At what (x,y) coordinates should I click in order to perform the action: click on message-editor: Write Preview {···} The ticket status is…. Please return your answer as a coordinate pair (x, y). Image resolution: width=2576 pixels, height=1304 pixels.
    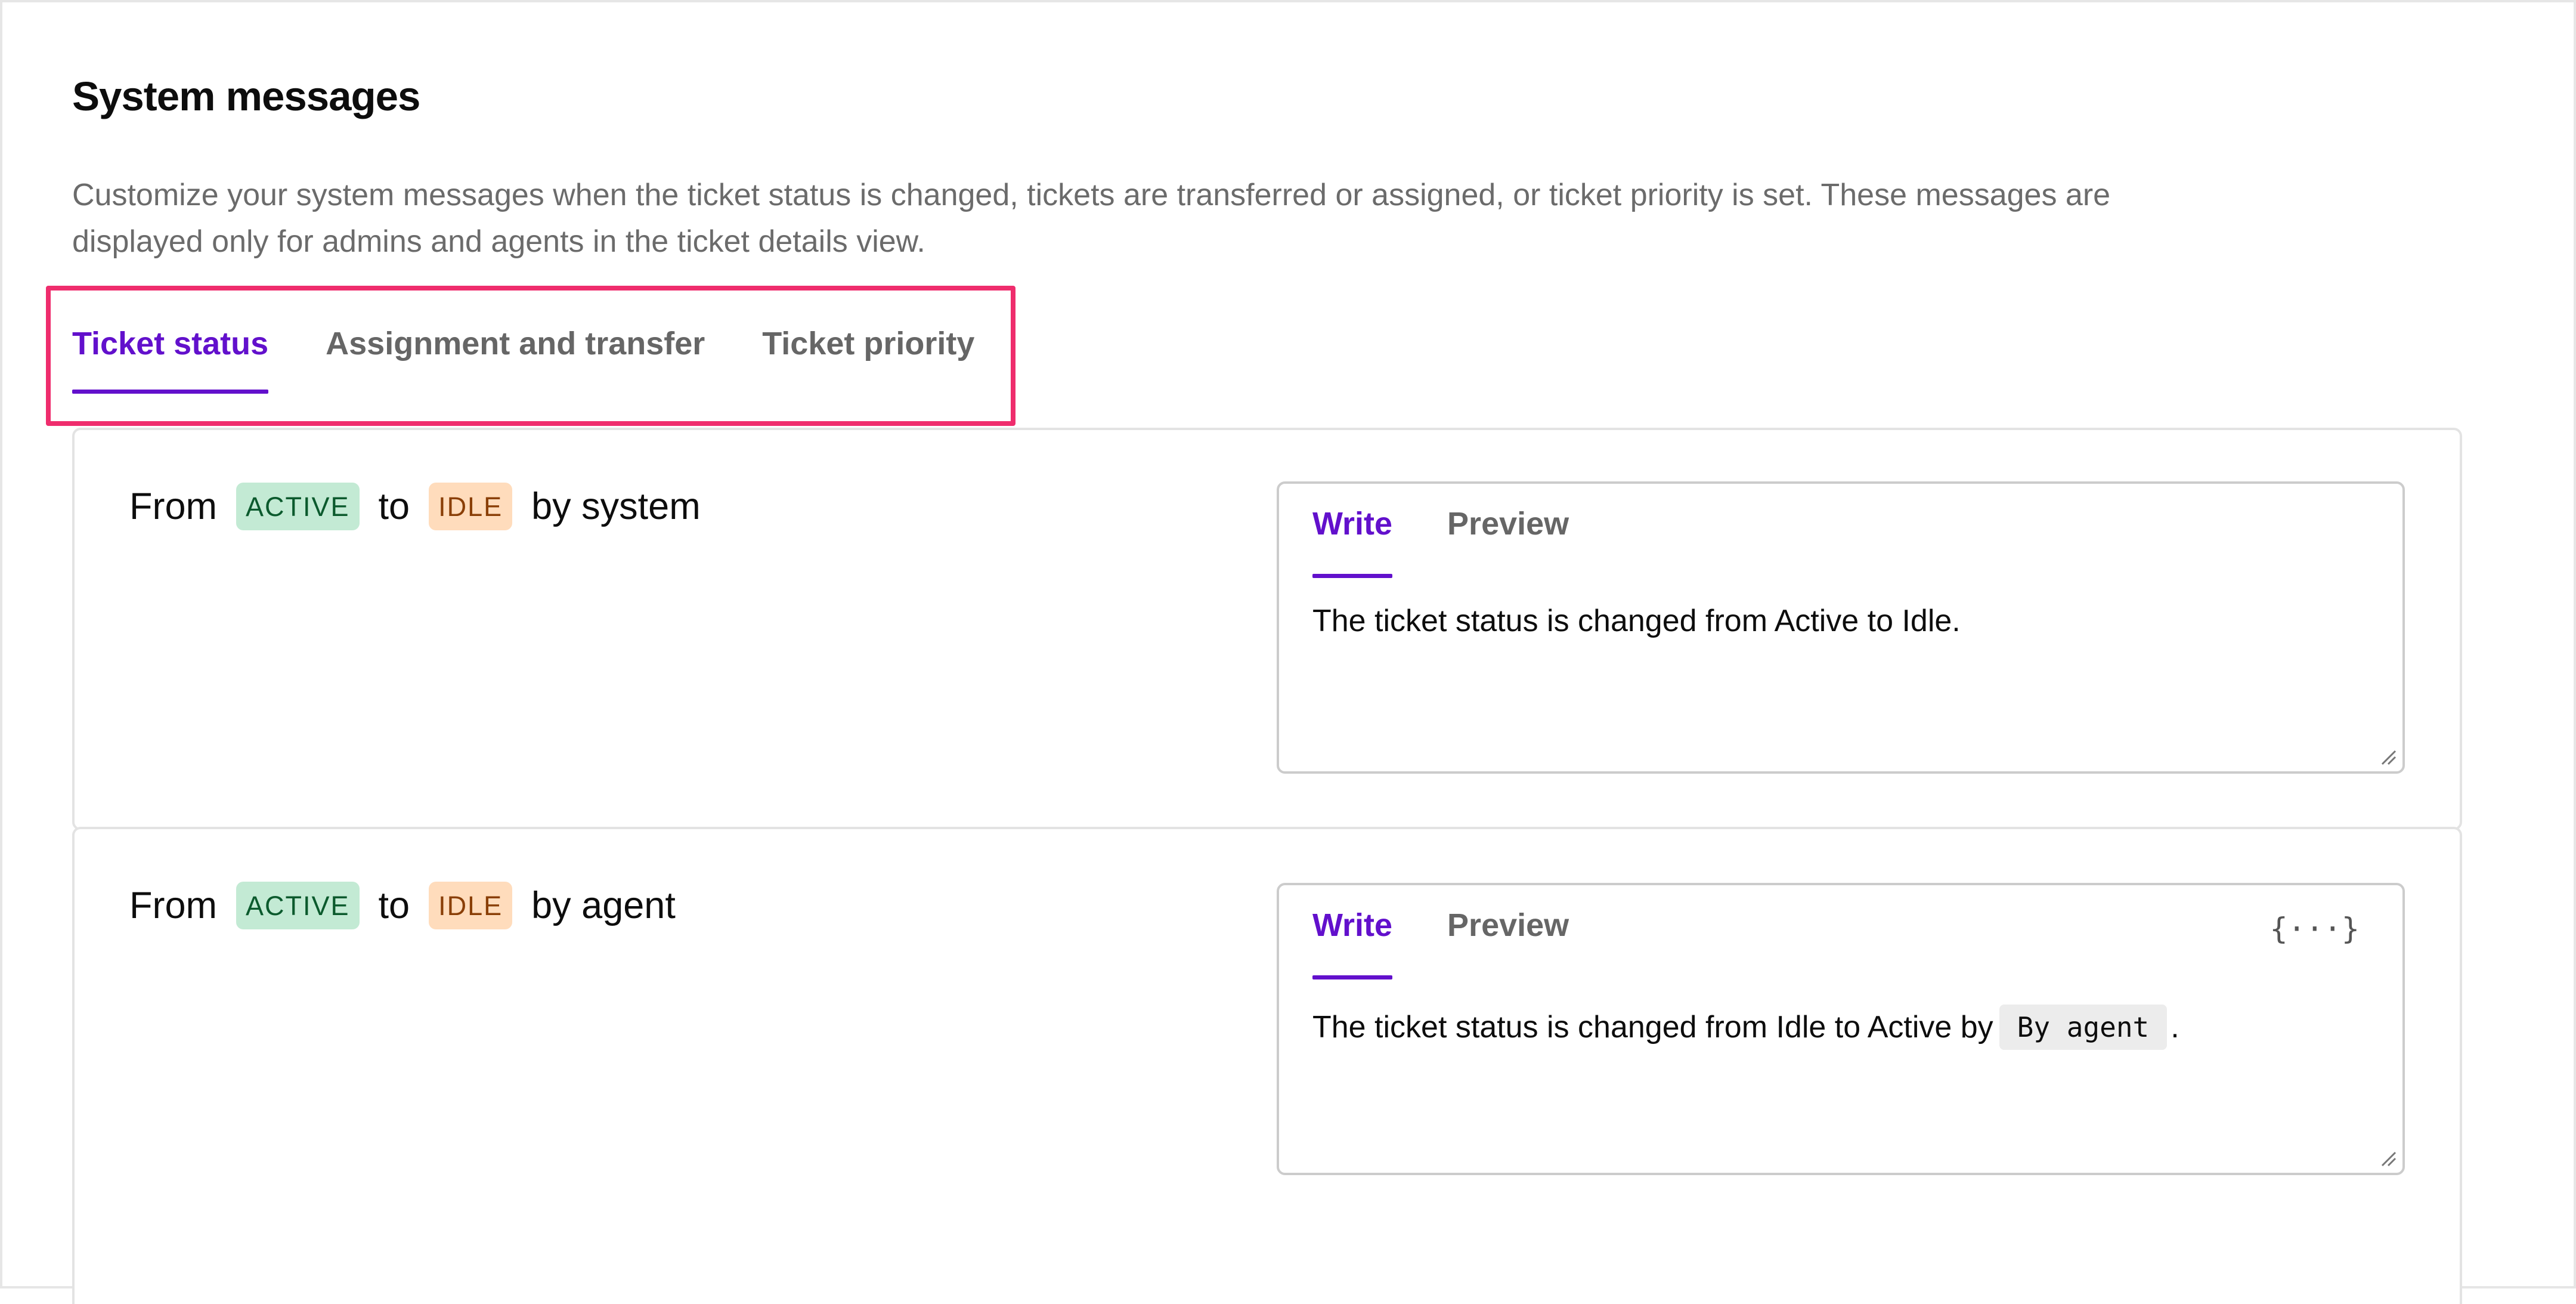
    Looking at the image, I should click on (1841, 1029).